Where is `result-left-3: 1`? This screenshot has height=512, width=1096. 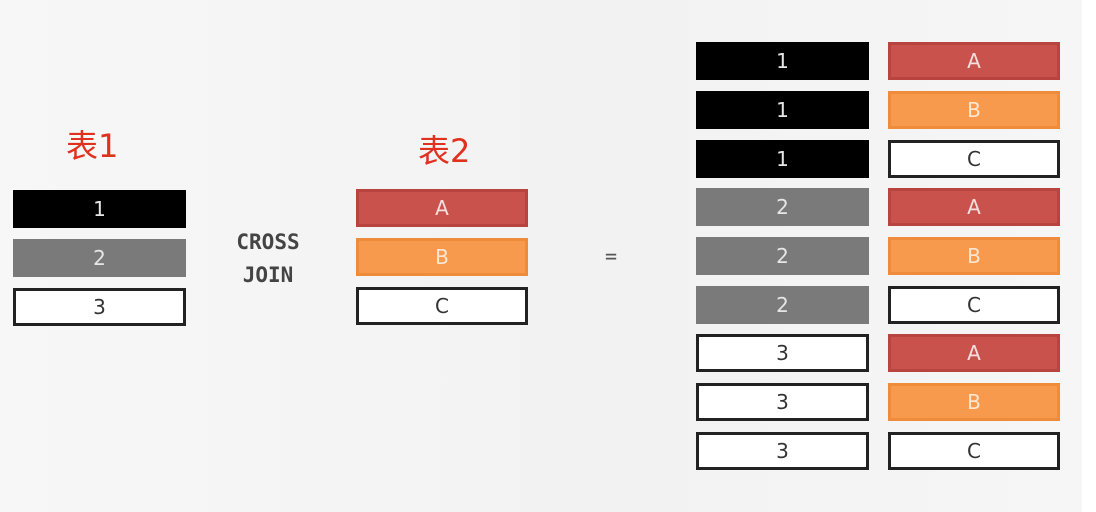
result-left-3: 1 is located at coordinates (782, 159).